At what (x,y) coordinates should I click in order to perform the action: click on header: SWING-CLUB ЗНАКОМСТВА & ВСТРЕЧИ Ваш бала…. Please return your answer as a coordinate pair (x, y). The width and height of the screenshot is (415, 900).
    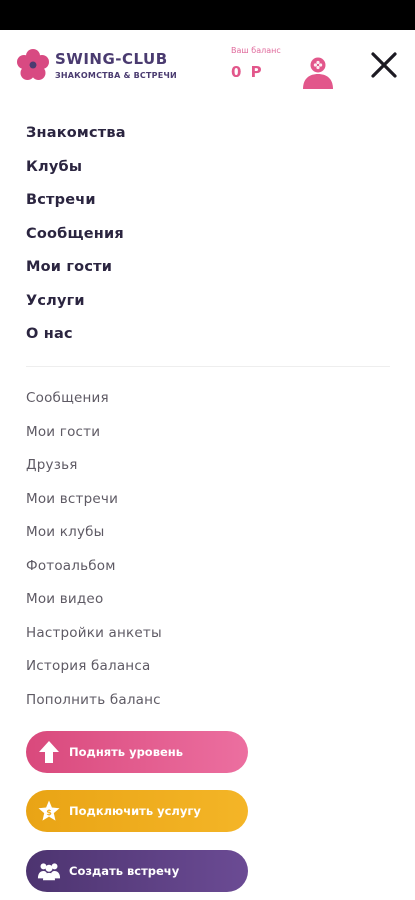
    Looking at the image, I should click on (207, 66).